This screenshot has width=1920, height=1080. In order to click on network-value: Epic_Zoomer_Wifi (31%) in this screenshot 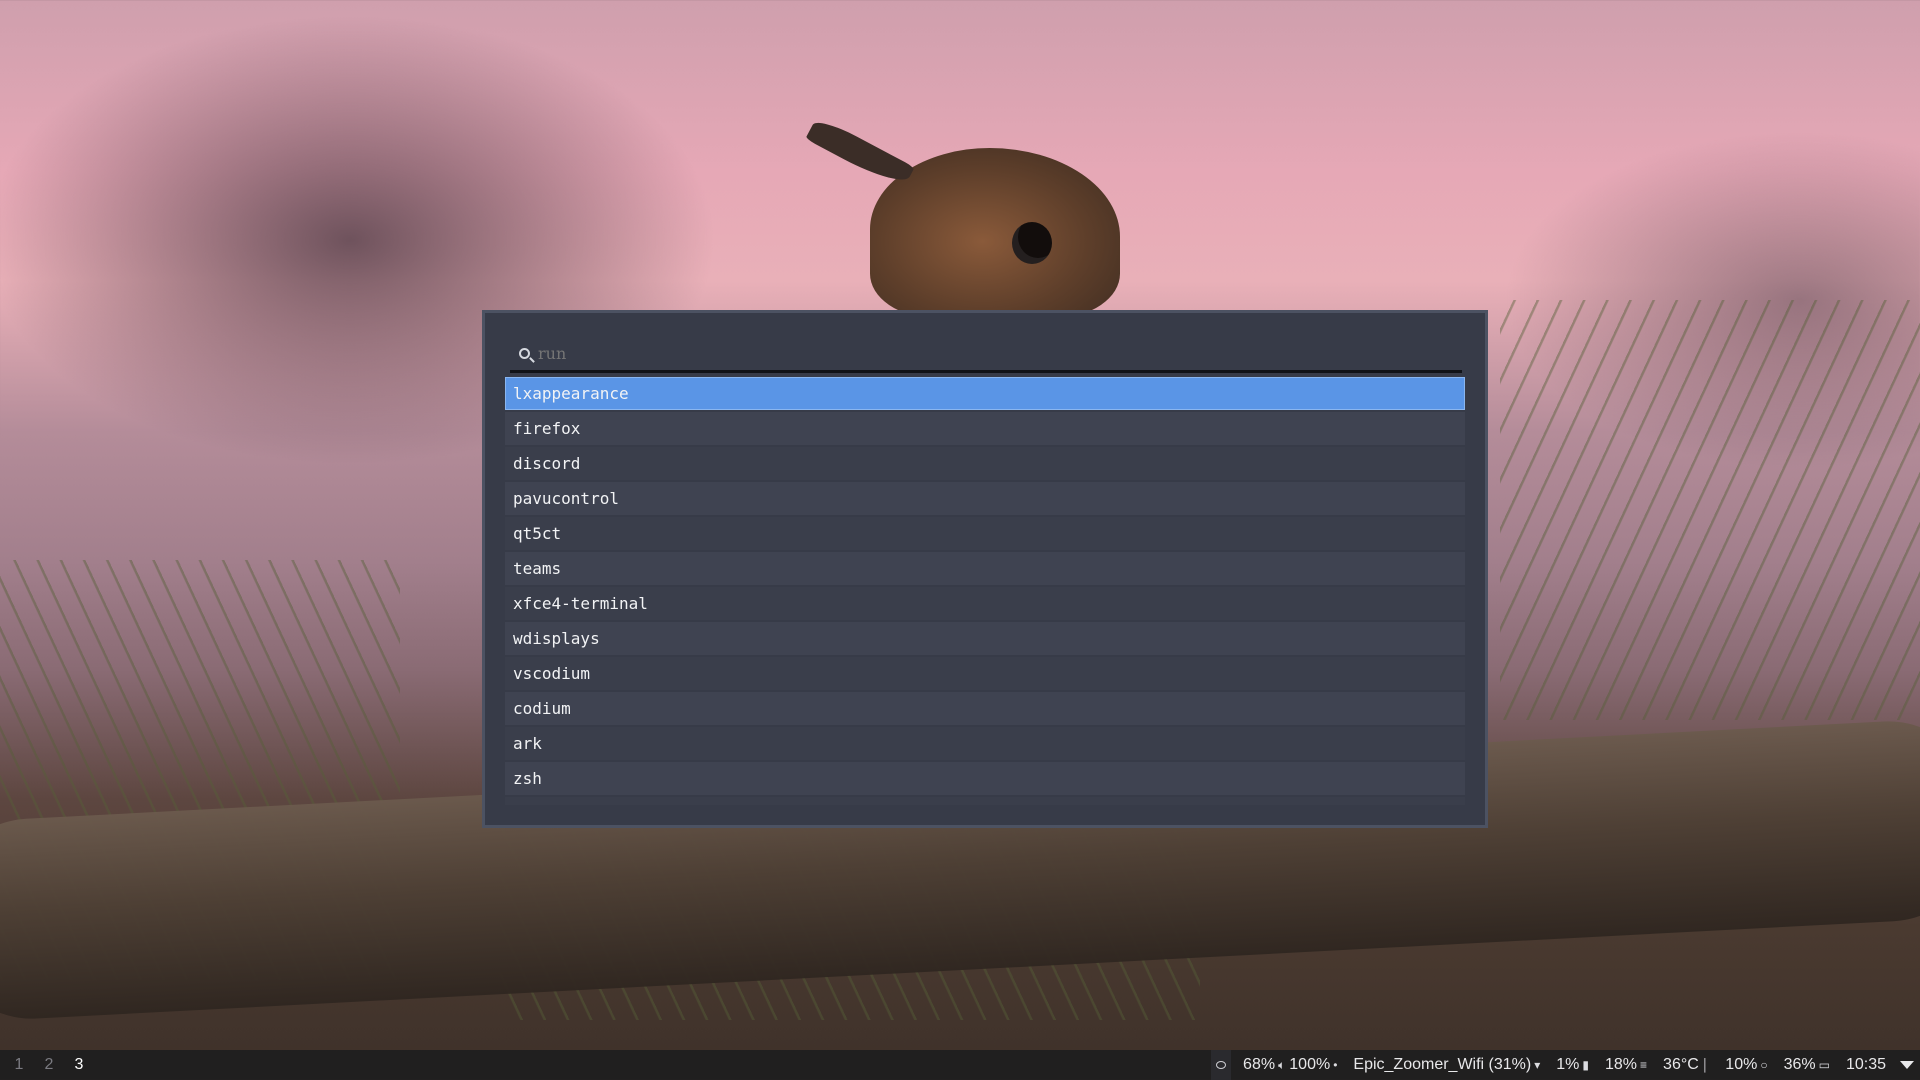, I will do `click(1442, 1064)`.